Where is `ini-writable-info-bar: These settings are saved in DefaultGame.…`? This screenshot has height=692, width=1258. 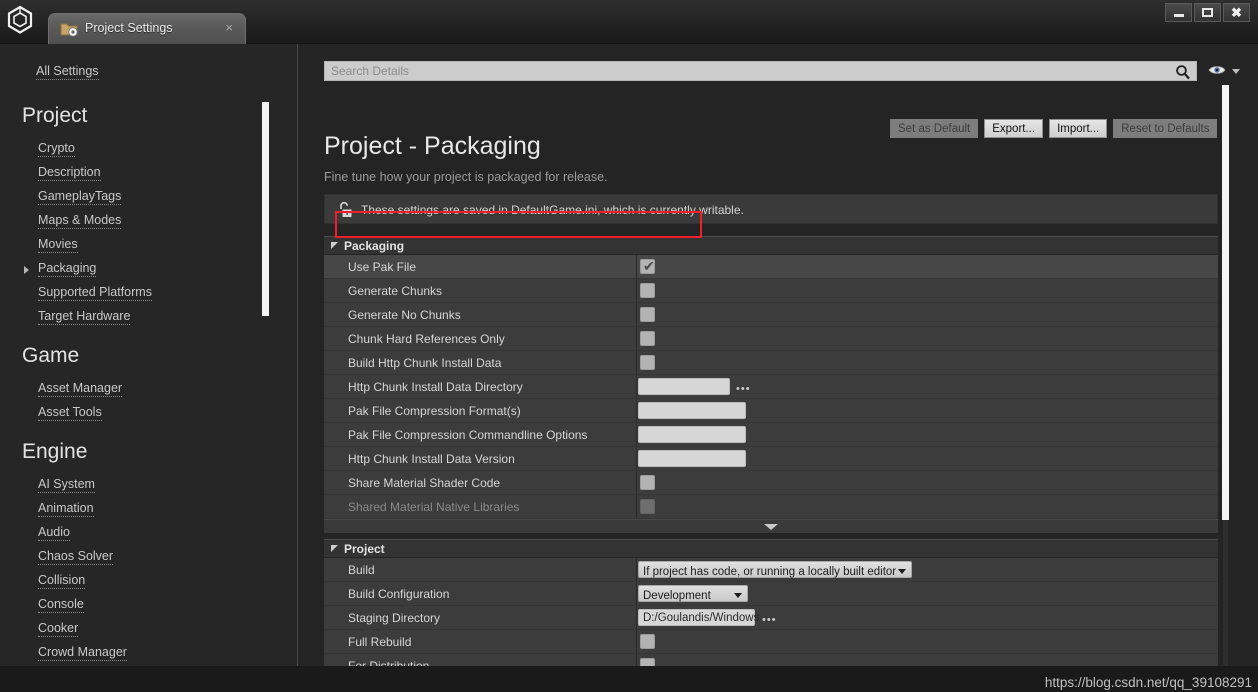
ini-writable-info-bar: These settings are saved in DefaultGame.… is located at coordinates (771, 209).